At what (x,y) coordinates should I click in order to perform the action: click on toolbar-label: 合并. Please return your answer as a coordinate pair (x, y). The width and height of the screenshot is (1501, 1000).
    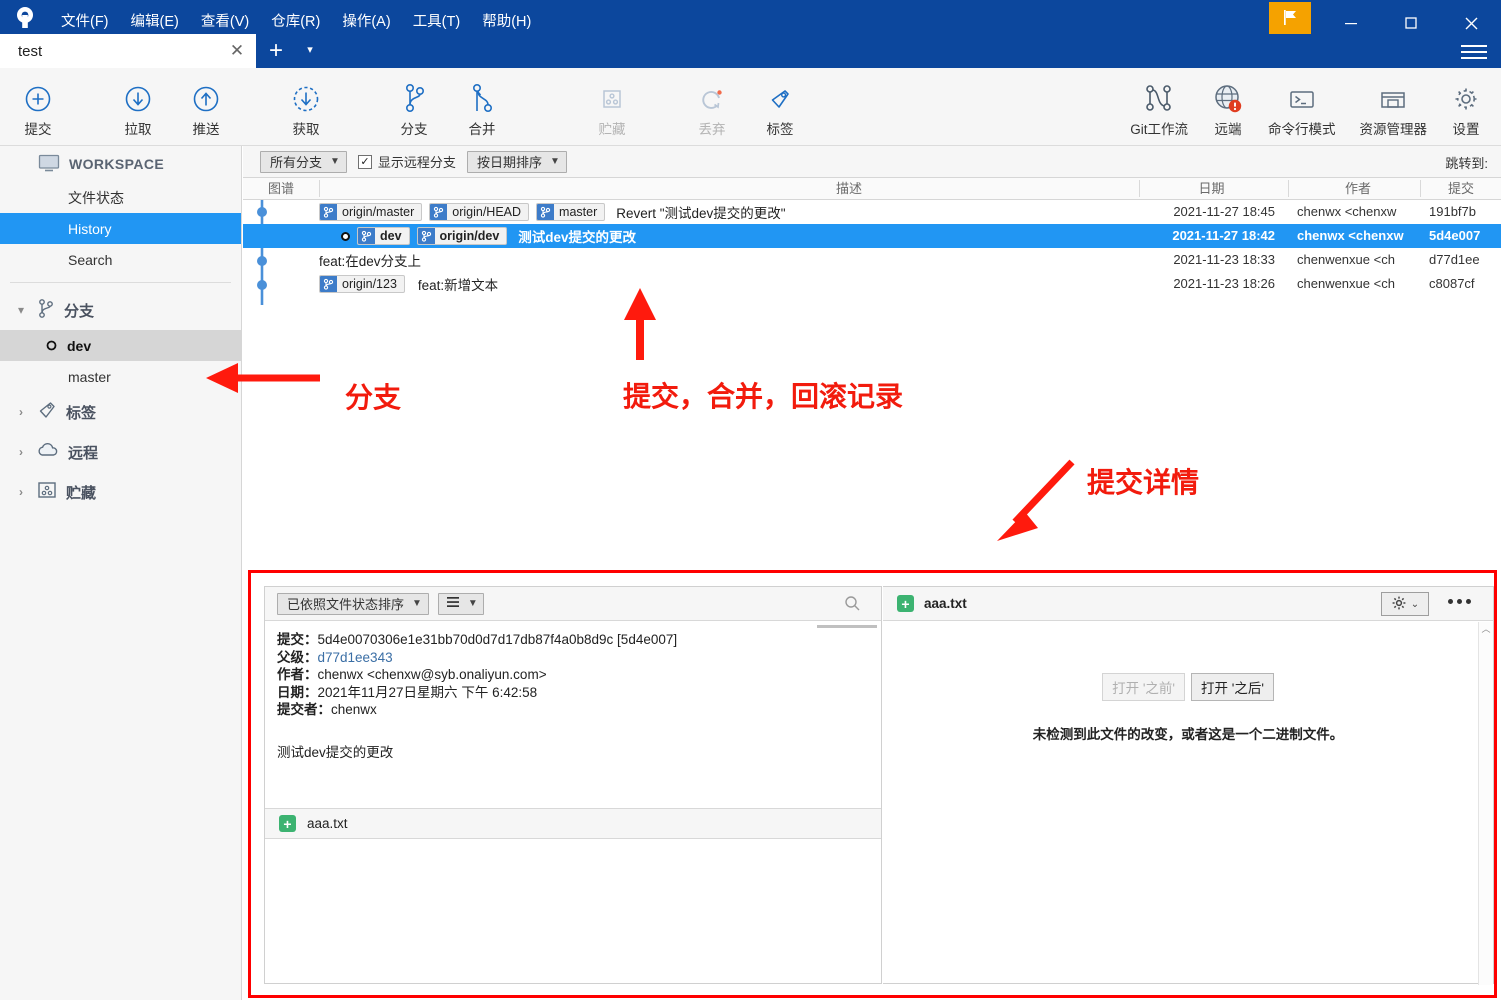
    Looking at the image, I should click on (482, 129).